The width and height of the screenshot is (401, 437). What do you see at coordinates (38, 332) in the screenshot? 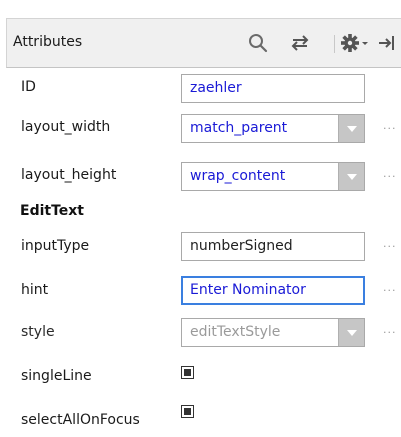
I see `style-label: style` at bounding box center [38, 332].